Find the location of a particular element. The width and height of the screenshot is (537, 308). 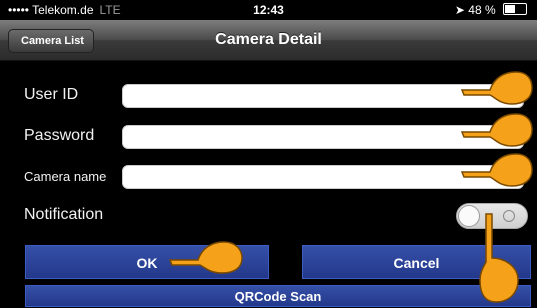

password-label: Password is located at coordinates (59, 135).